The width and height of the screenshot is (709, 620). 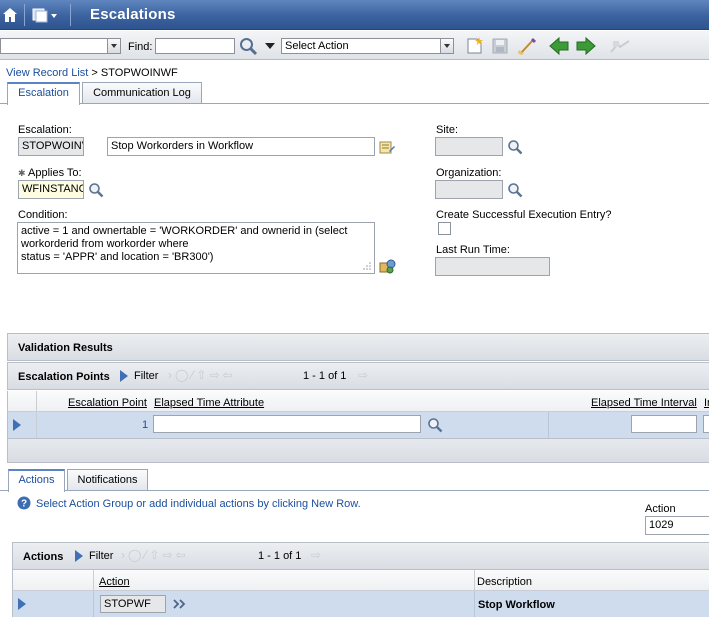 What do you see at coordinates (107, 403) in the screenshot?
I see `column-escalation-point: Escalation Point` at bounding box center [107, 403].